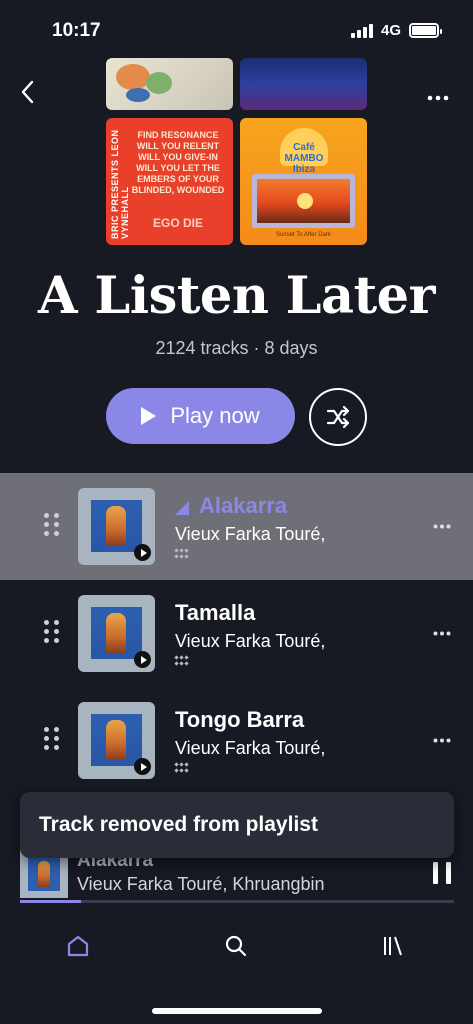 Image resolution: width=473 pixels, height=1024 pixels. I want to click on cover-4-logo: Café MAMBO Ibiza, so click(304, 151).